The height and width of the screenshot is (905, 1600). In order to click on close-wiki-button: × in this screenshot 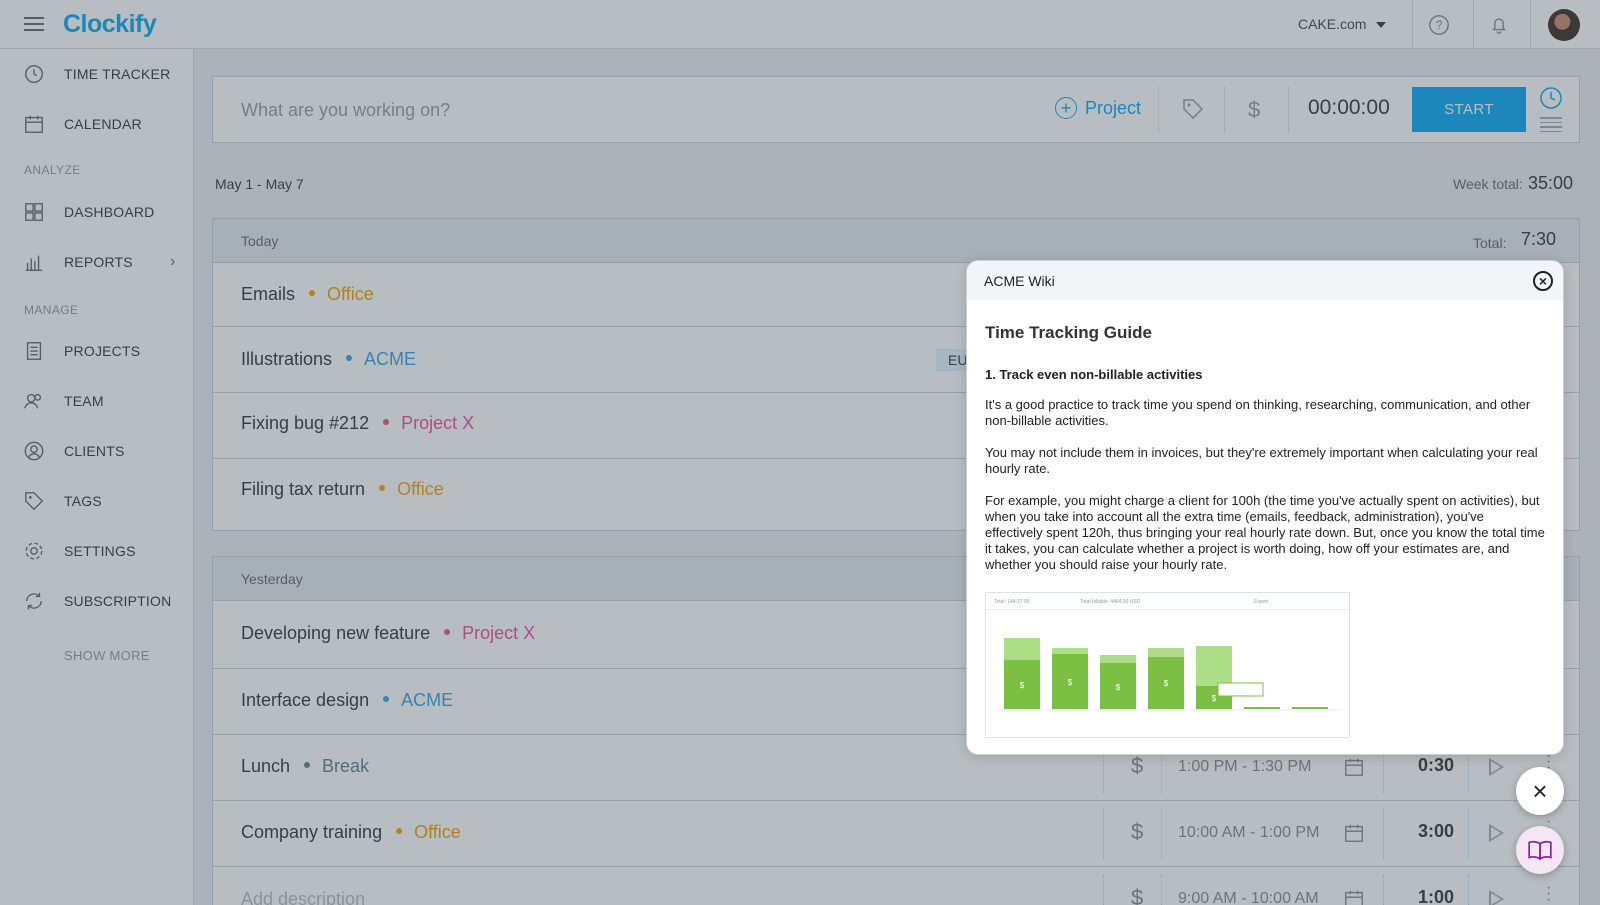, I will do `click(1540, 791)`.